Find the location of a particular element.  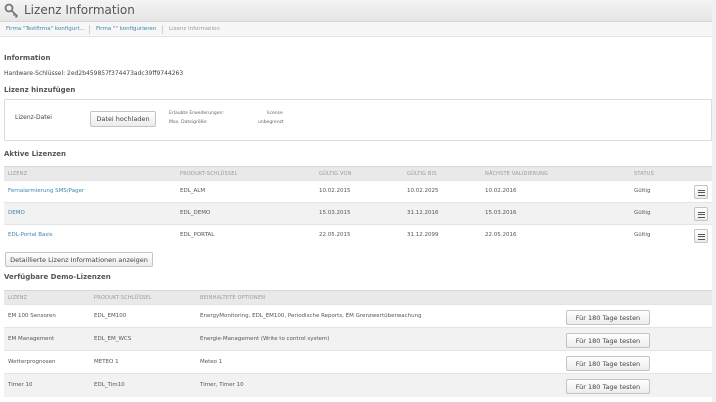

demo-license-name: Timer 10 is located at coordinates (20, 385).